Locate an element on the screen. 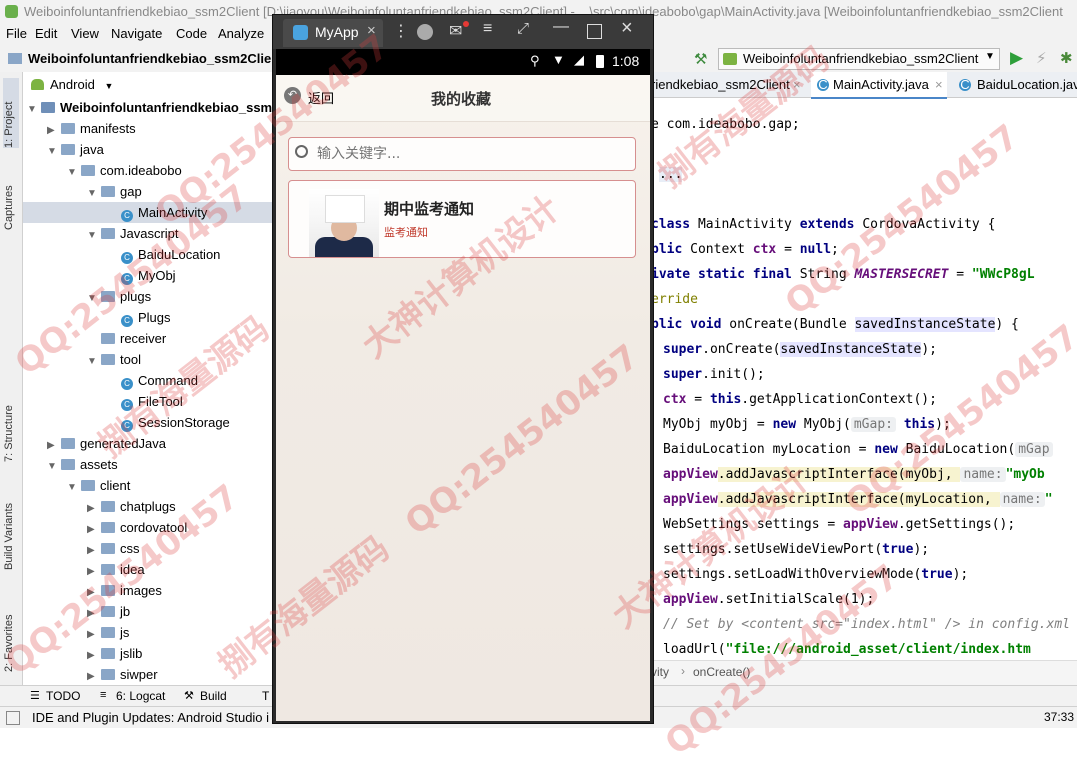 The image size is (1077, 763). apply-changes-icon: ⚡ is located at coordinates (1041, 58).